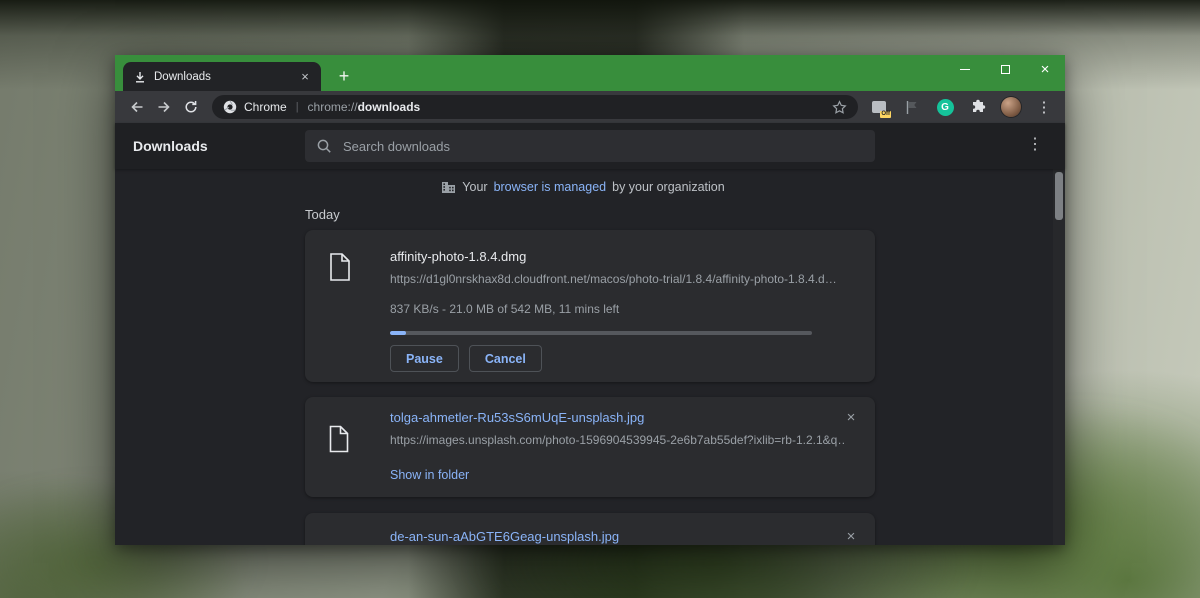  What do you see at coordinates (603, 146) in the screenshot?
I see `search-input` at bounding box center [603, 146].